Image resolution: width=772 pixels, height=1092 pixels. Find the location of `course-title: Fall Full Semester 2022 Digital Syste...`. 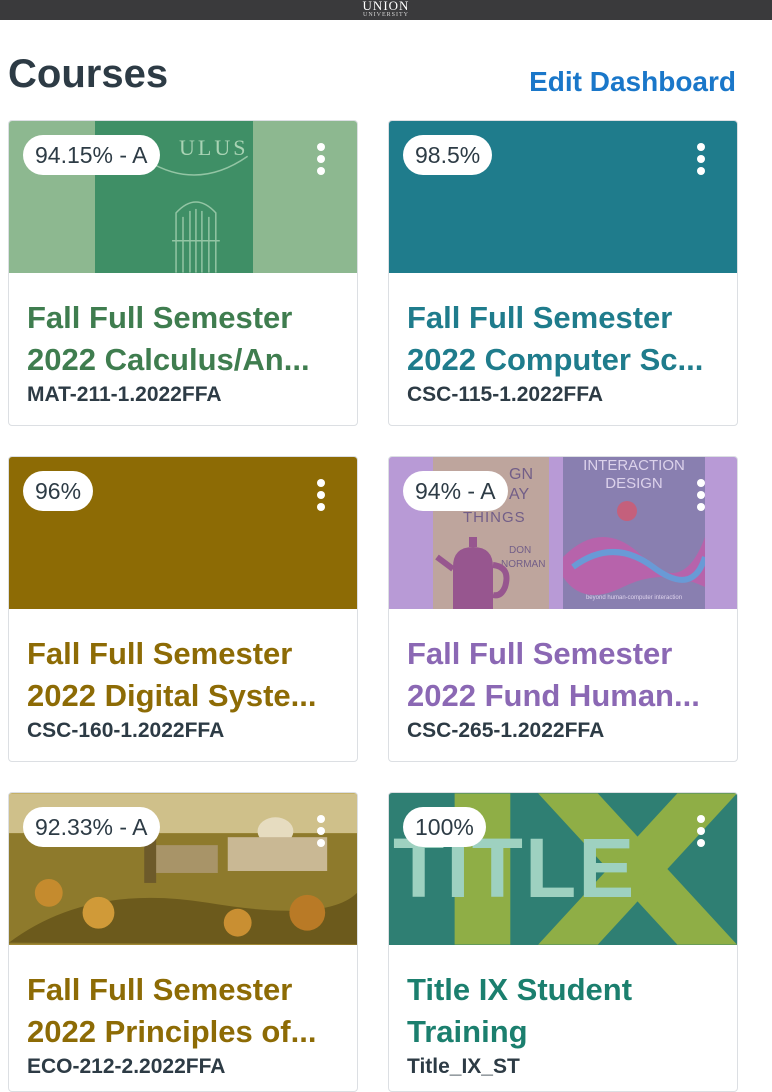

course-title: Fall Full Semester 2022 Digital Syste... is located at coordinates (183, 675).